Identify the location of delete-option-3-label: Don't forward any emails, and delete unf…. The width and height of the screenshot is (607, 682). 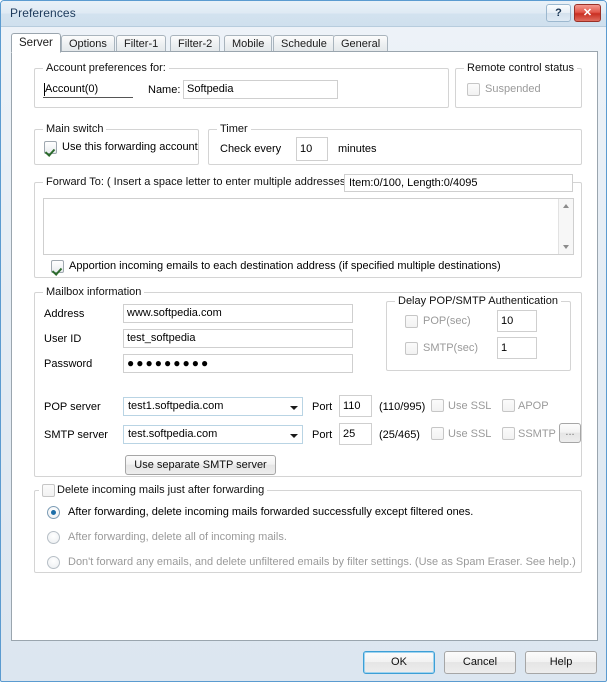
(322, 562).